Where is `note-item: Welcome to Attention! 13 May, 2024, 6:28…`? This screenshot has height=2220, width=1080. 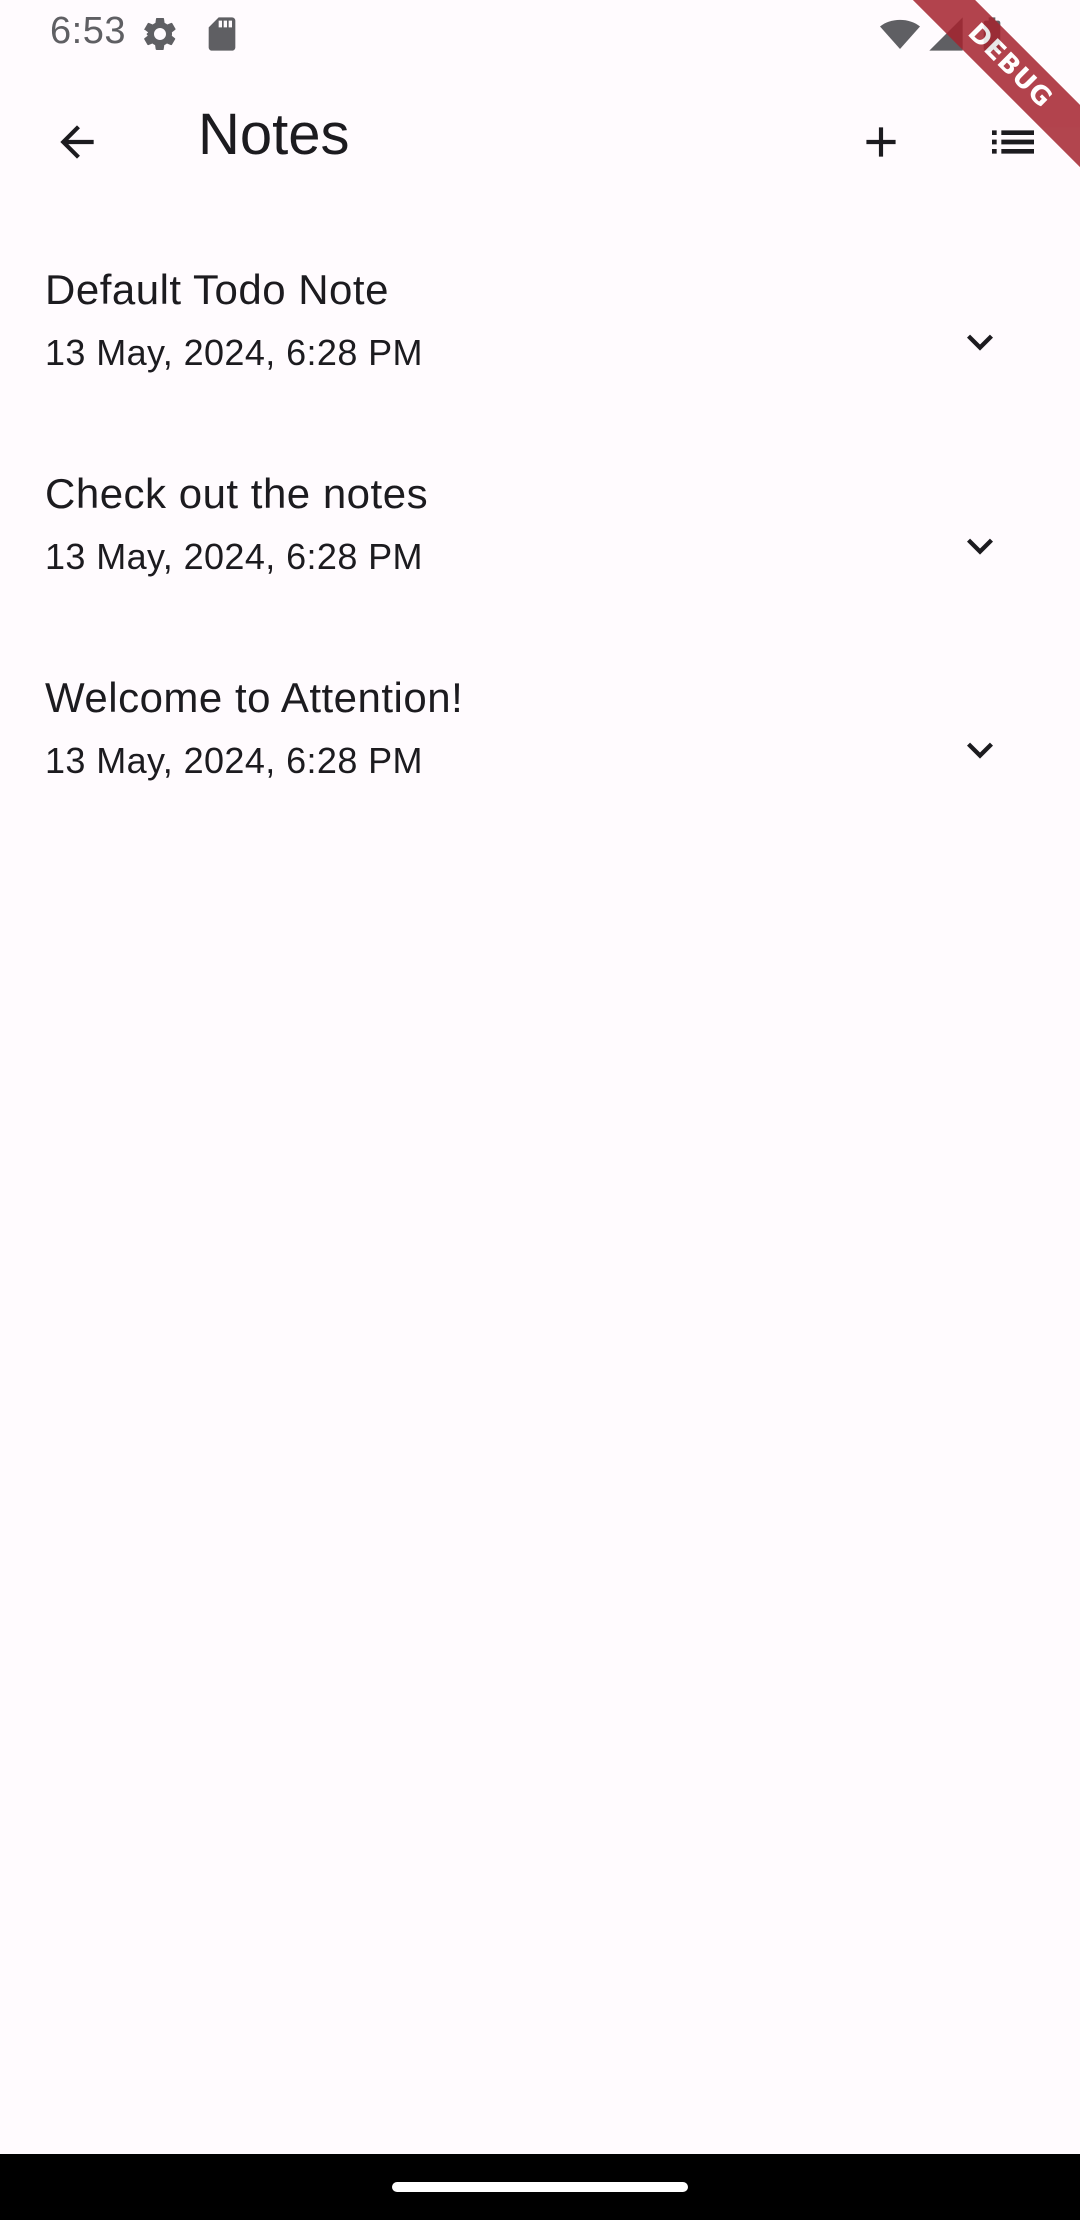
note-item: Welcome to Attention! 13 May, 2024, 6:28… is located at coordinates (540, 746).